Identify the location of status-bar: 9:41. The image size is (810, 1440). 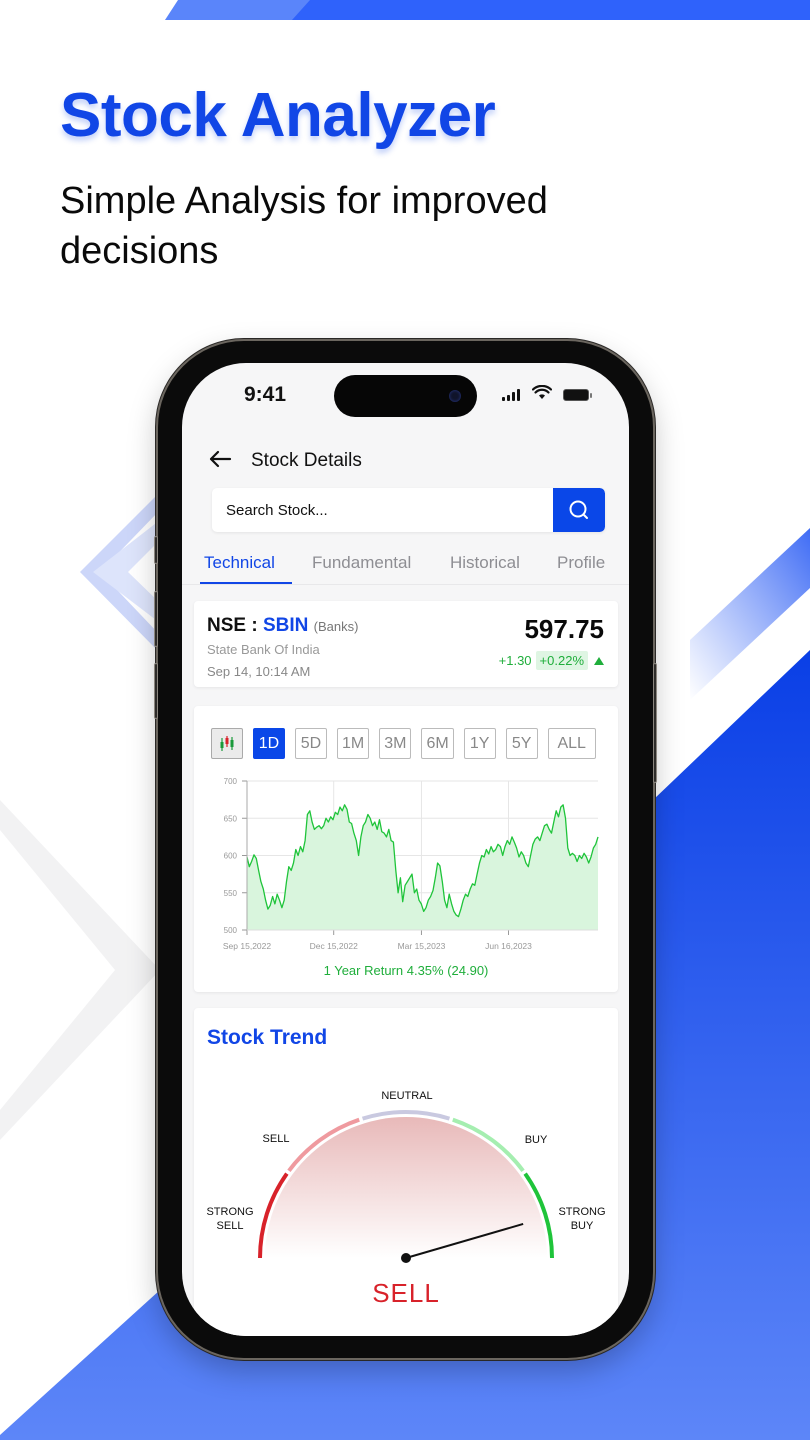
(405, 398).